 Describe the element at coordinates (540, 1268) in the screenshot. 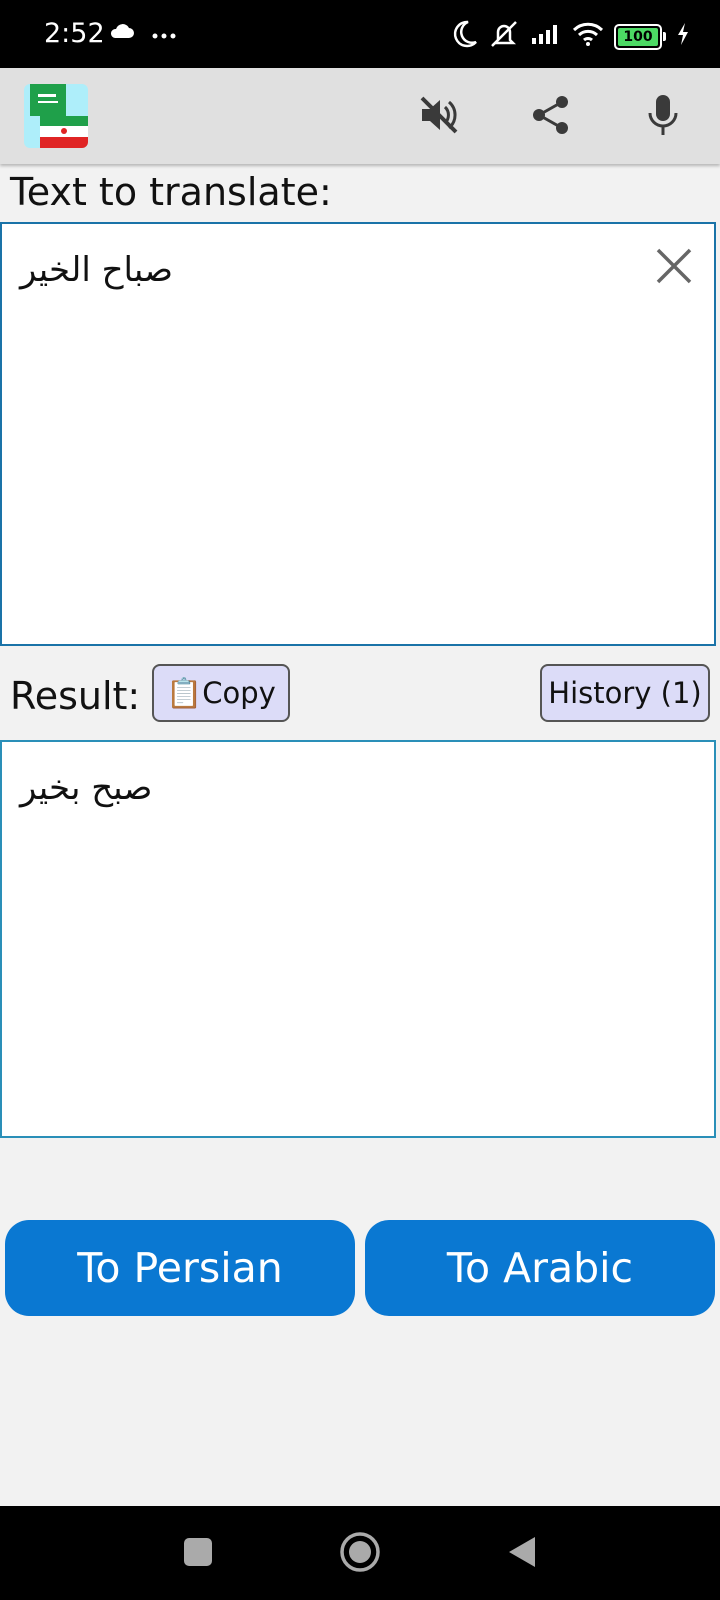

I see `to-arabic-button: To Arabic` at that location.